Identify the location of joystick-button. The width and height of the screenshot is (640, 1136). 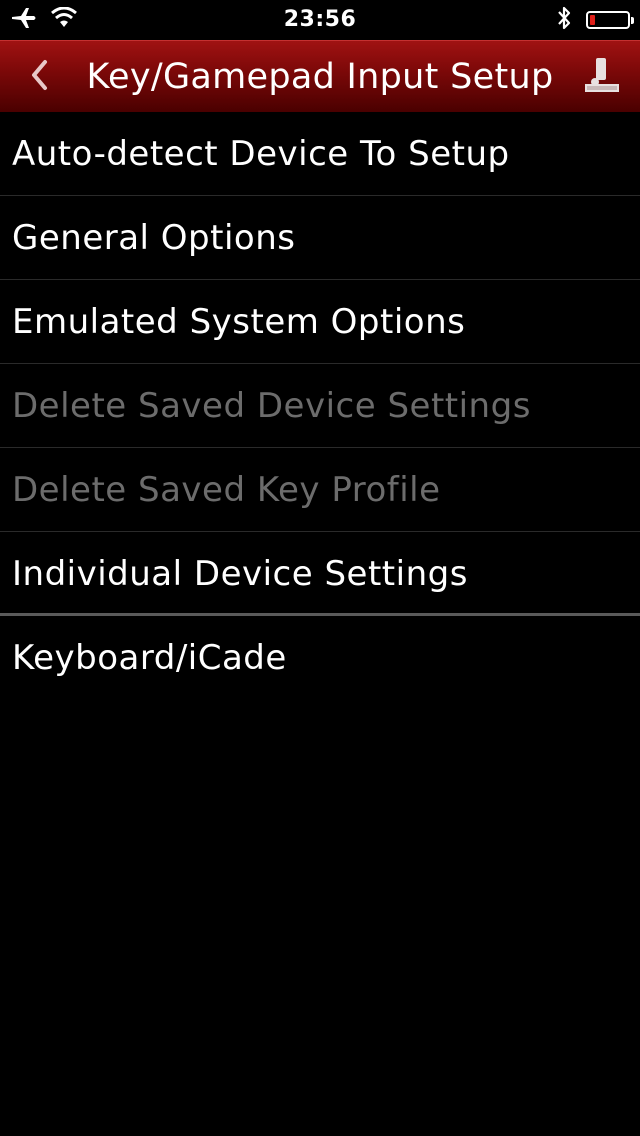
(602, 77).